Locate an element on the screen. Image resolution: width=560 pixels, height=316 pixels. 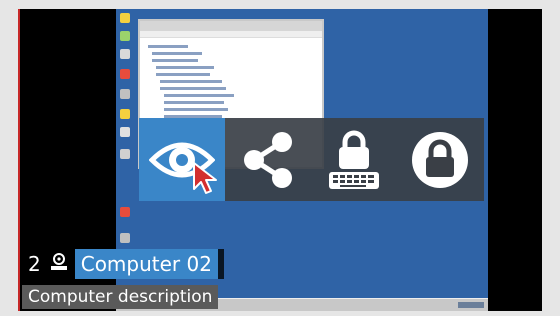
computer-name-bar: 2 Computer 02 is located at coordinates (123, 264).